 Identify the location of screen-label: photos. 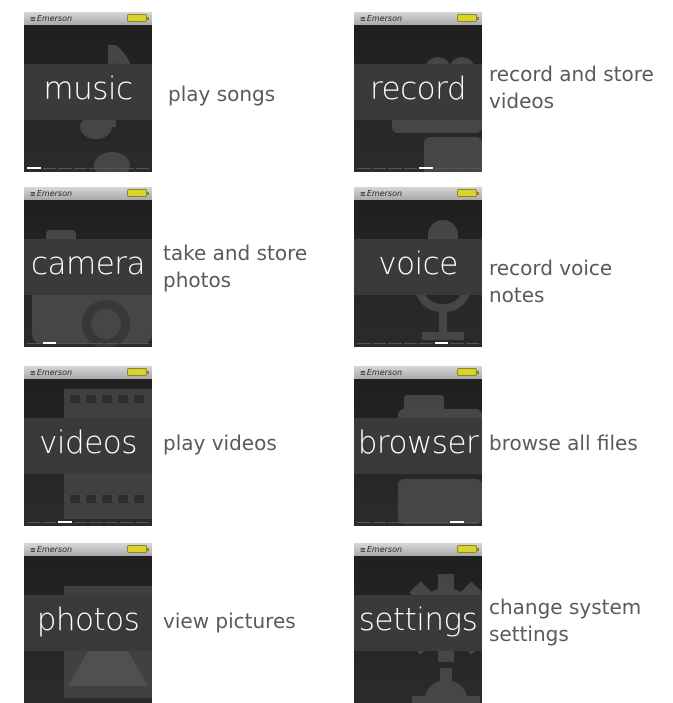
(88, 620).